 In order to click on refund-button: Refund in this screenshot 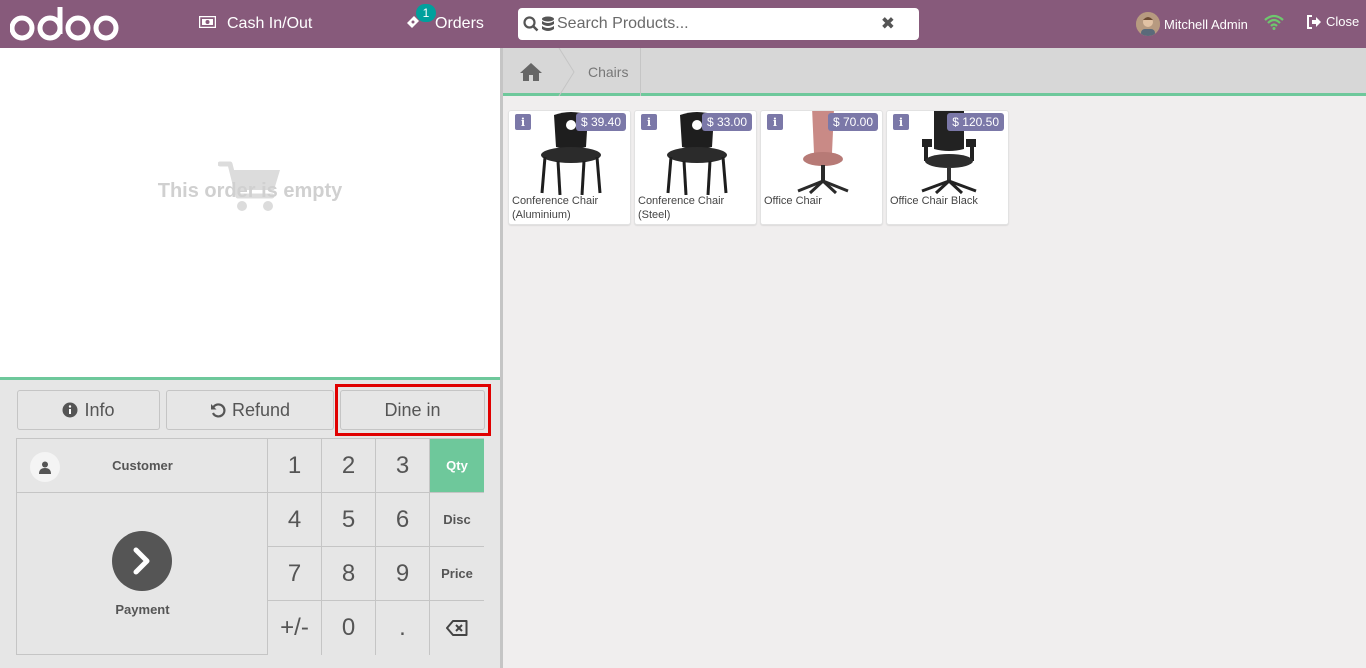, I will do `click(250, 410)`.